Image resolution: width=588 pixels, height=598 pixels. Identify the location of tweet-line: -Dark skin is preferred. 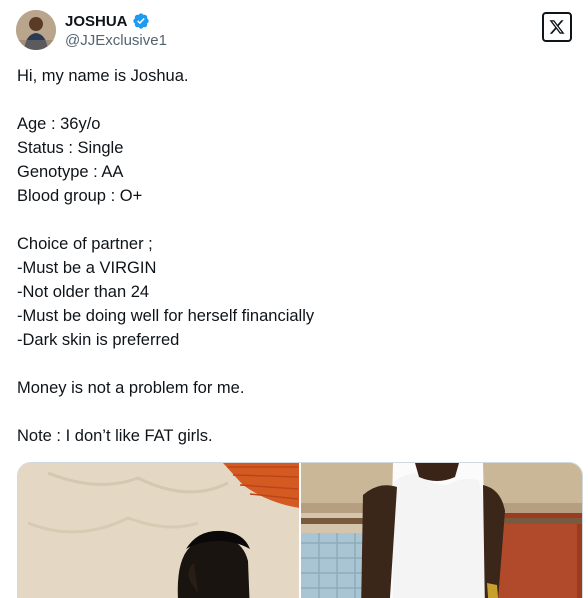
(98, 340).